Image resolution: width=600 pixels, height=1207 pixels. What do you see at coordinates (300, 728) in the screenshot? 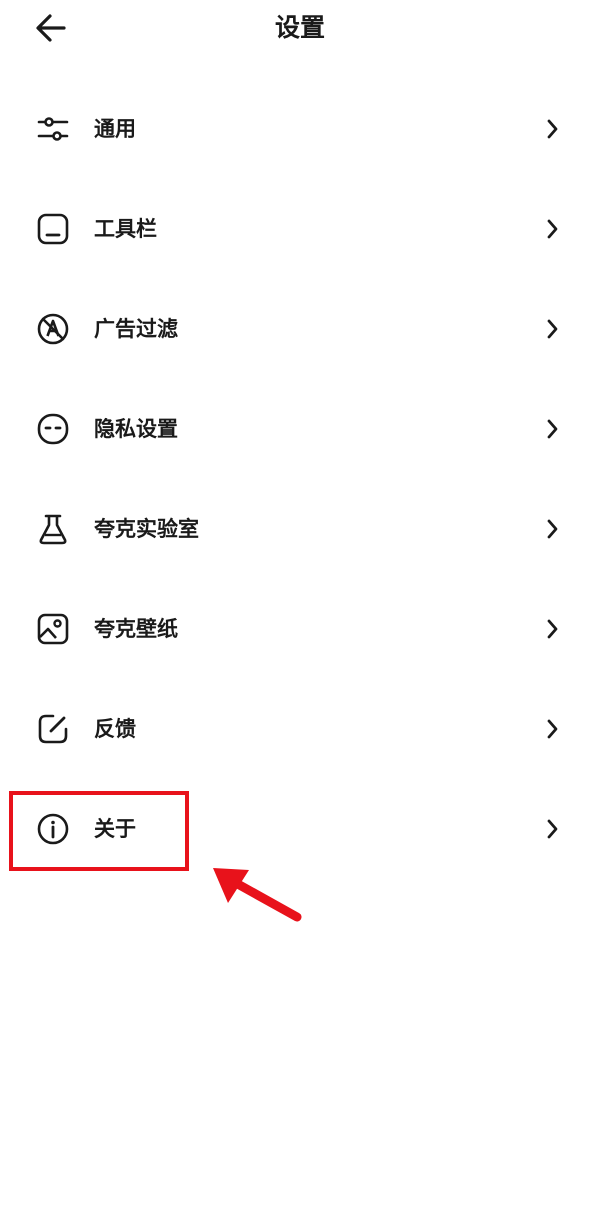
I see `menu-item-feedback: 反馈` at bounding box center [300, 728].